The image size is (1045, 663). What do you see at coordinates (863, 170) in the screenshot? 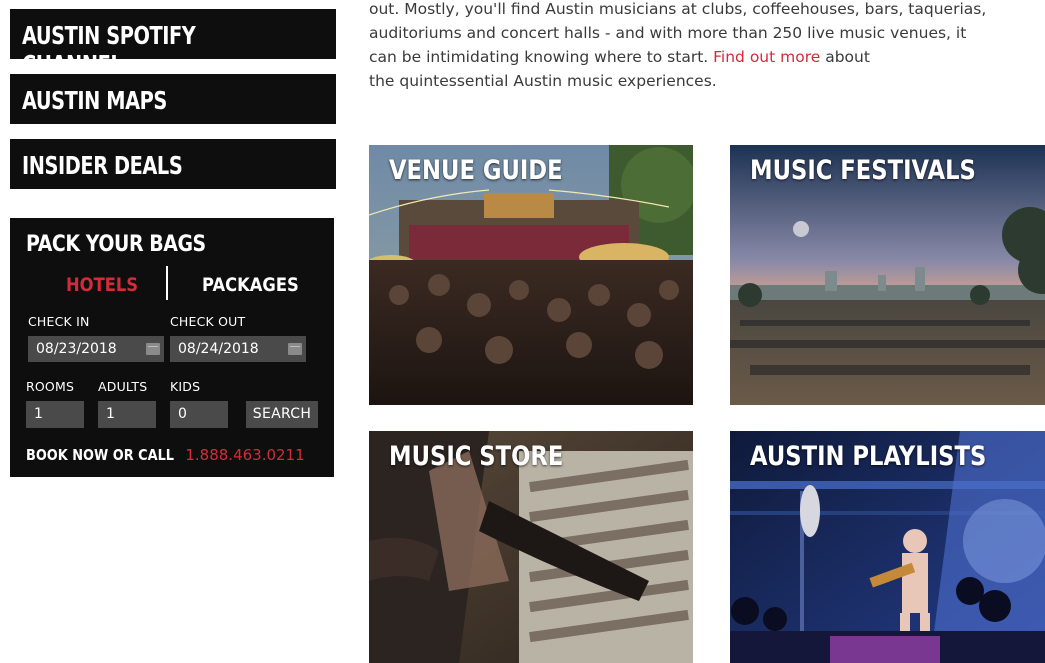
I see `tile-label: MUSIC FESTIVALS` at bounding box center [863, 170].